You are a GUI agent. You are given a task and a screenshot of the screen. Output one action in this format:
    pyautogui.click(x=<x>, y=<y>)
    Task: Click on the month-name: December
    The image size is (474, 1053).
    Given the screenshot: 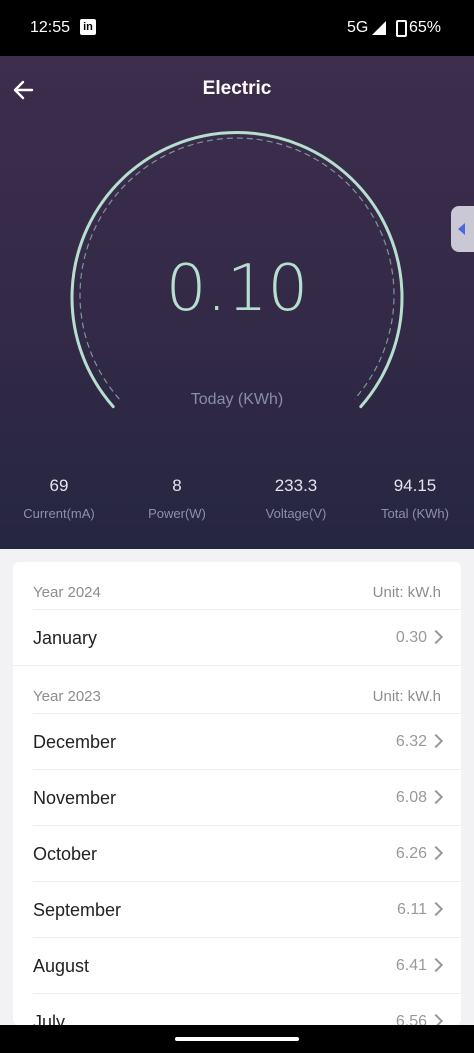 What is the action you would take?
    pyautogui.click(x=75, y=742)
    